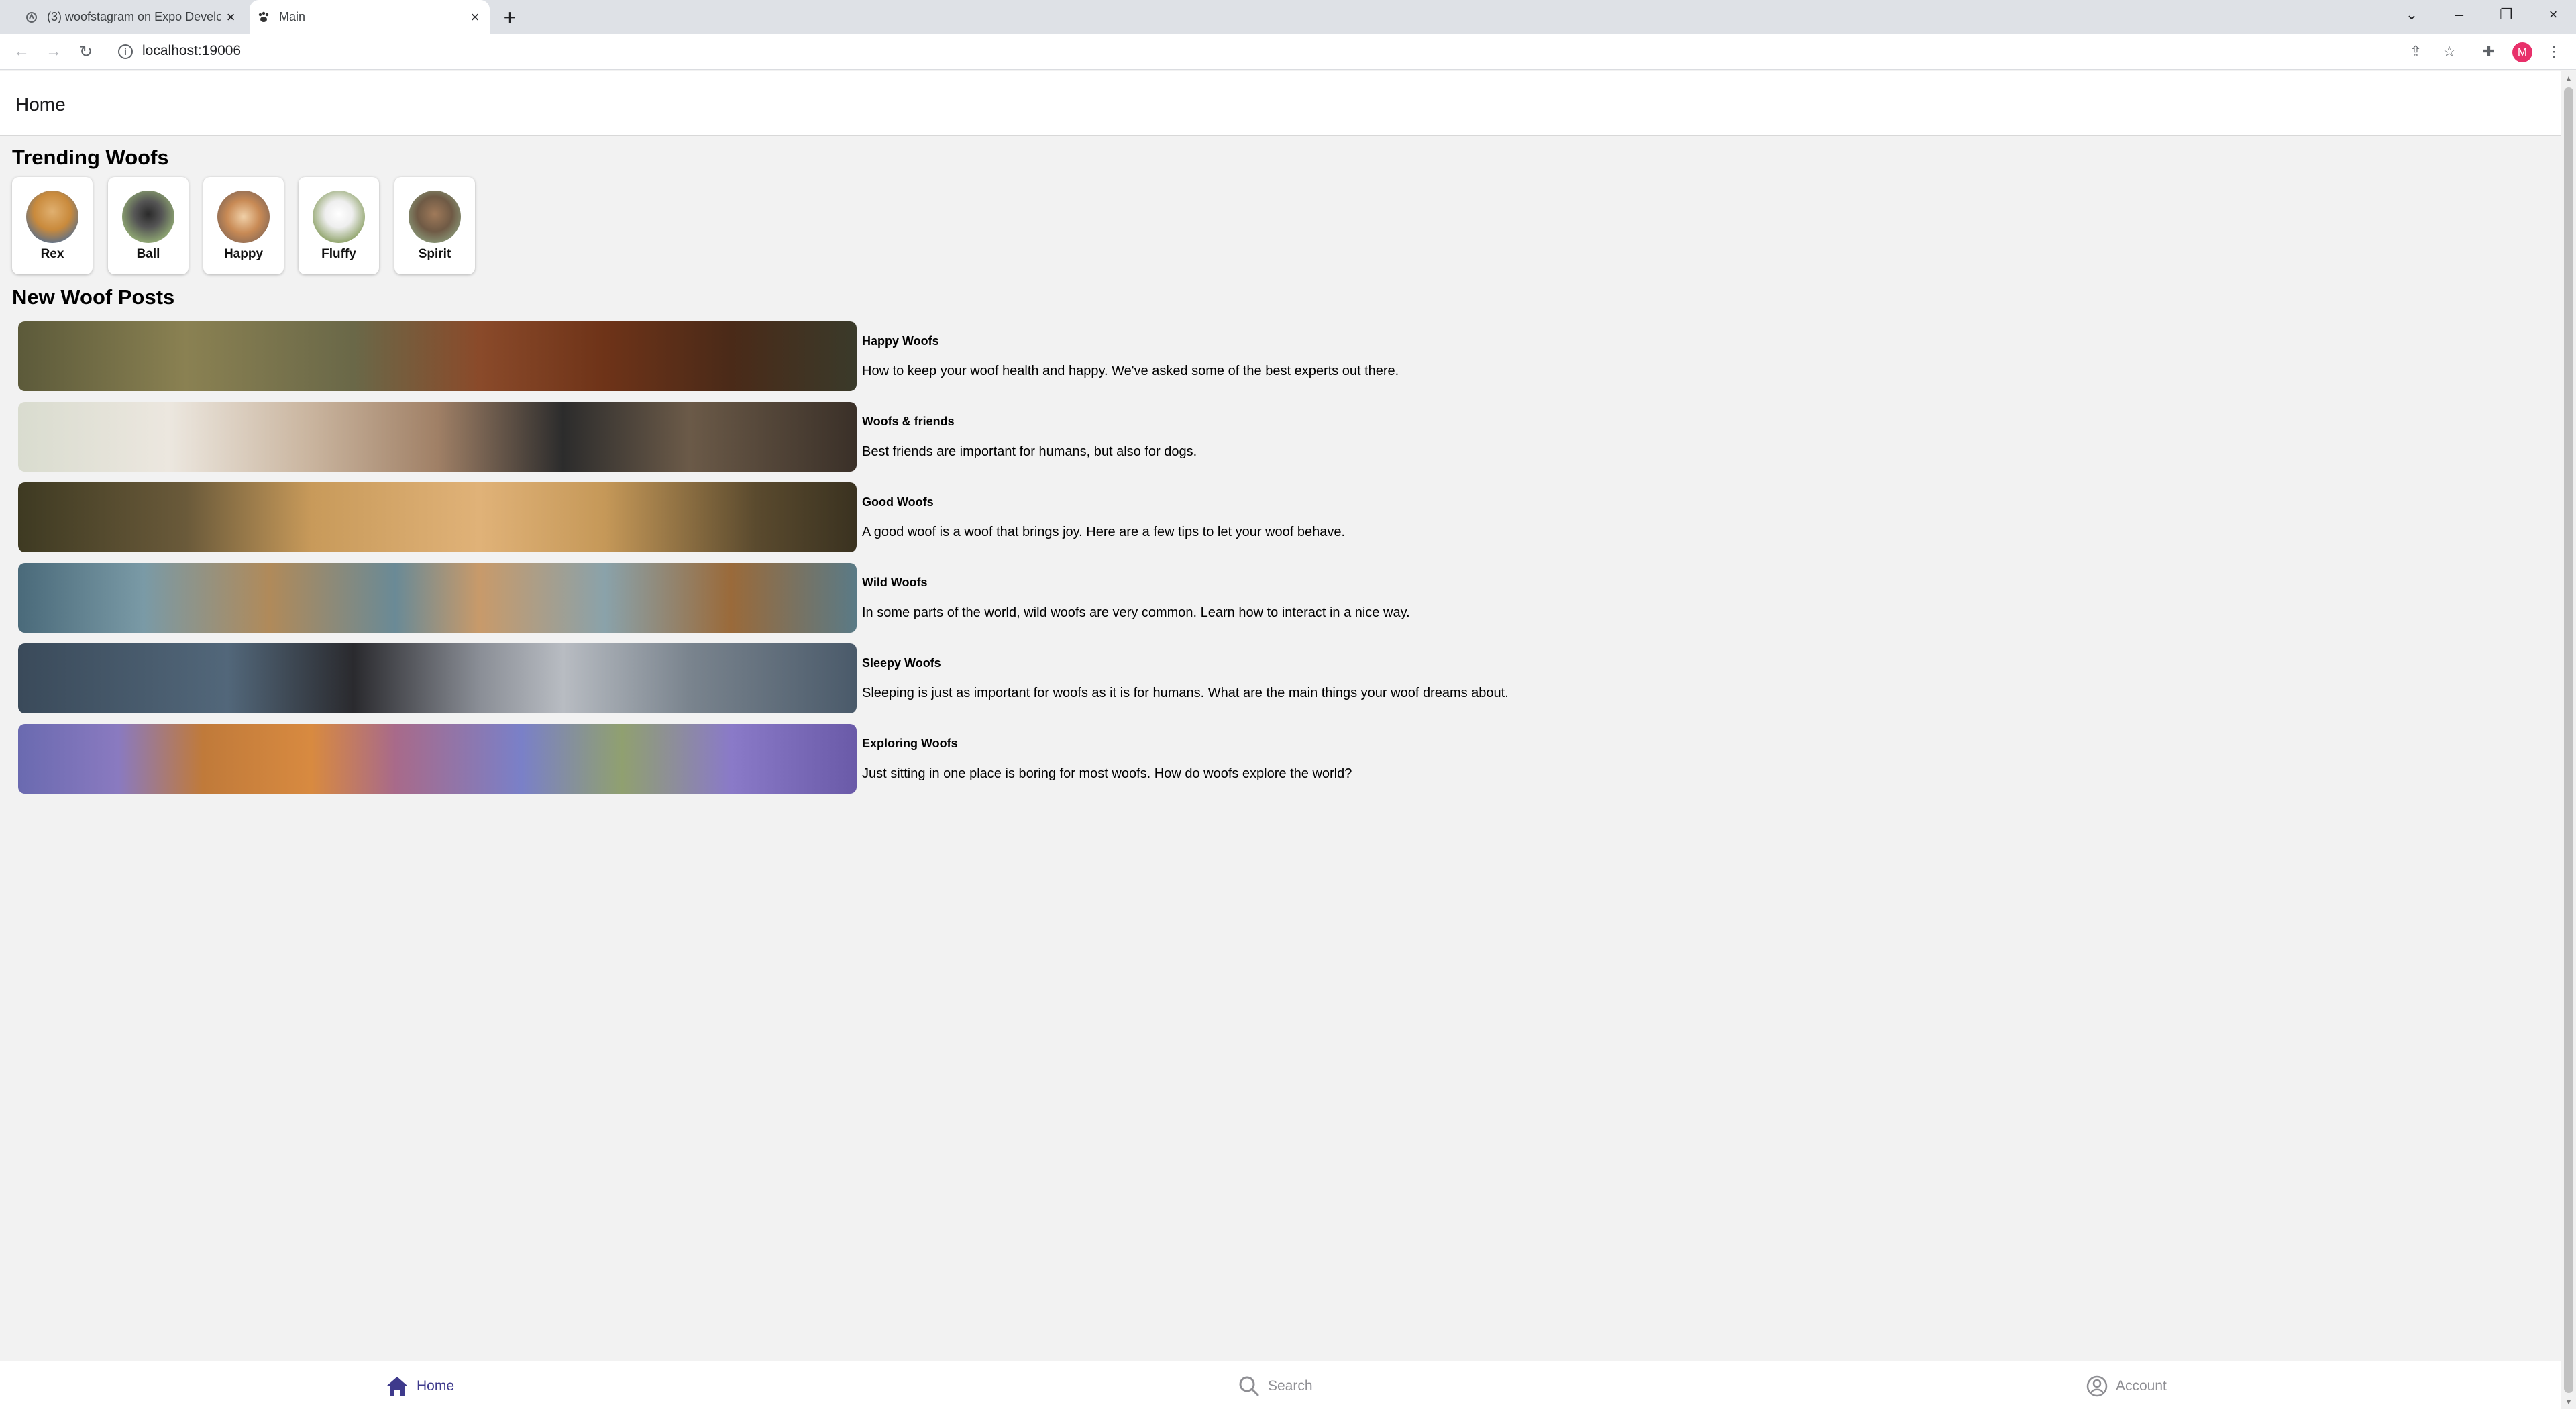 The height and width of the screenshot is (1409, 2576). Describe the element at coordinates (40, 104) in the screenshot. I see `page-title: Home` at that location.